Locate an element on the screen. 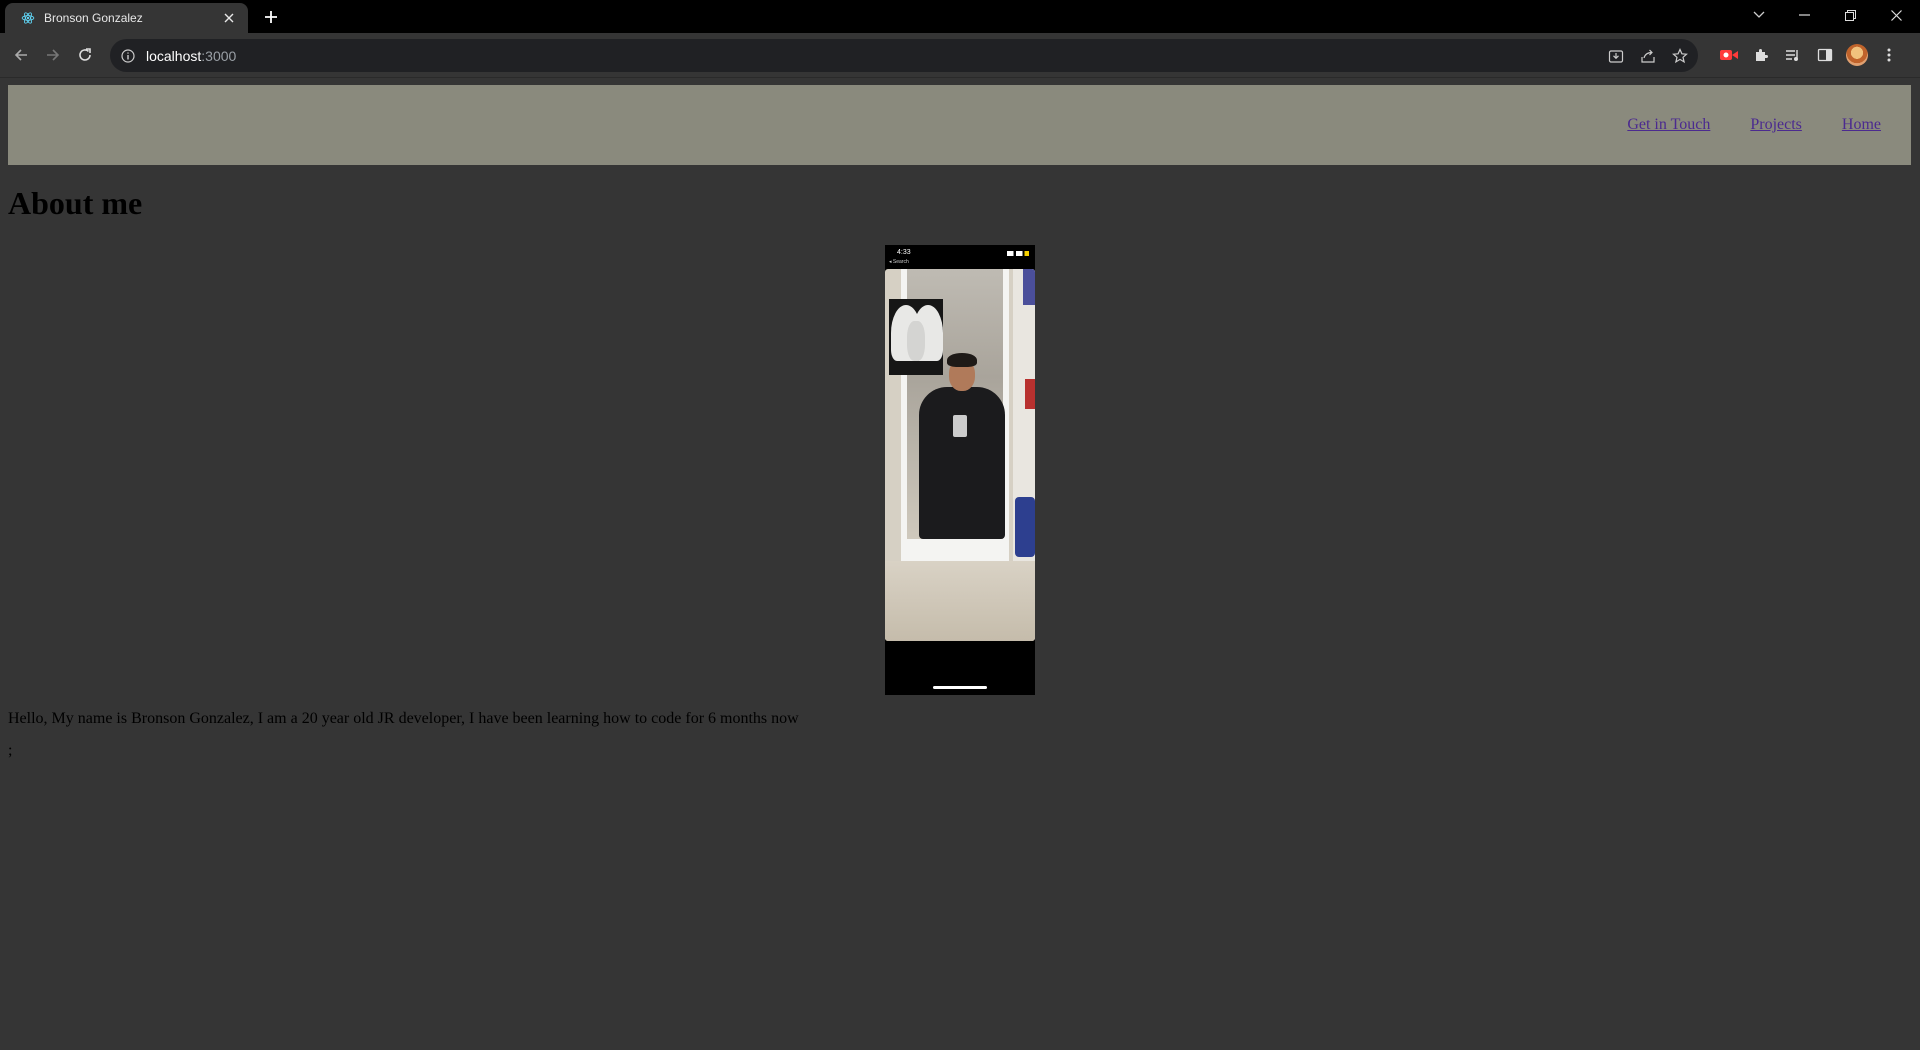 This screenshot has height=1050, width=1920. browser-toolbar: localhost:3000 is located at coordinates (960, 55).